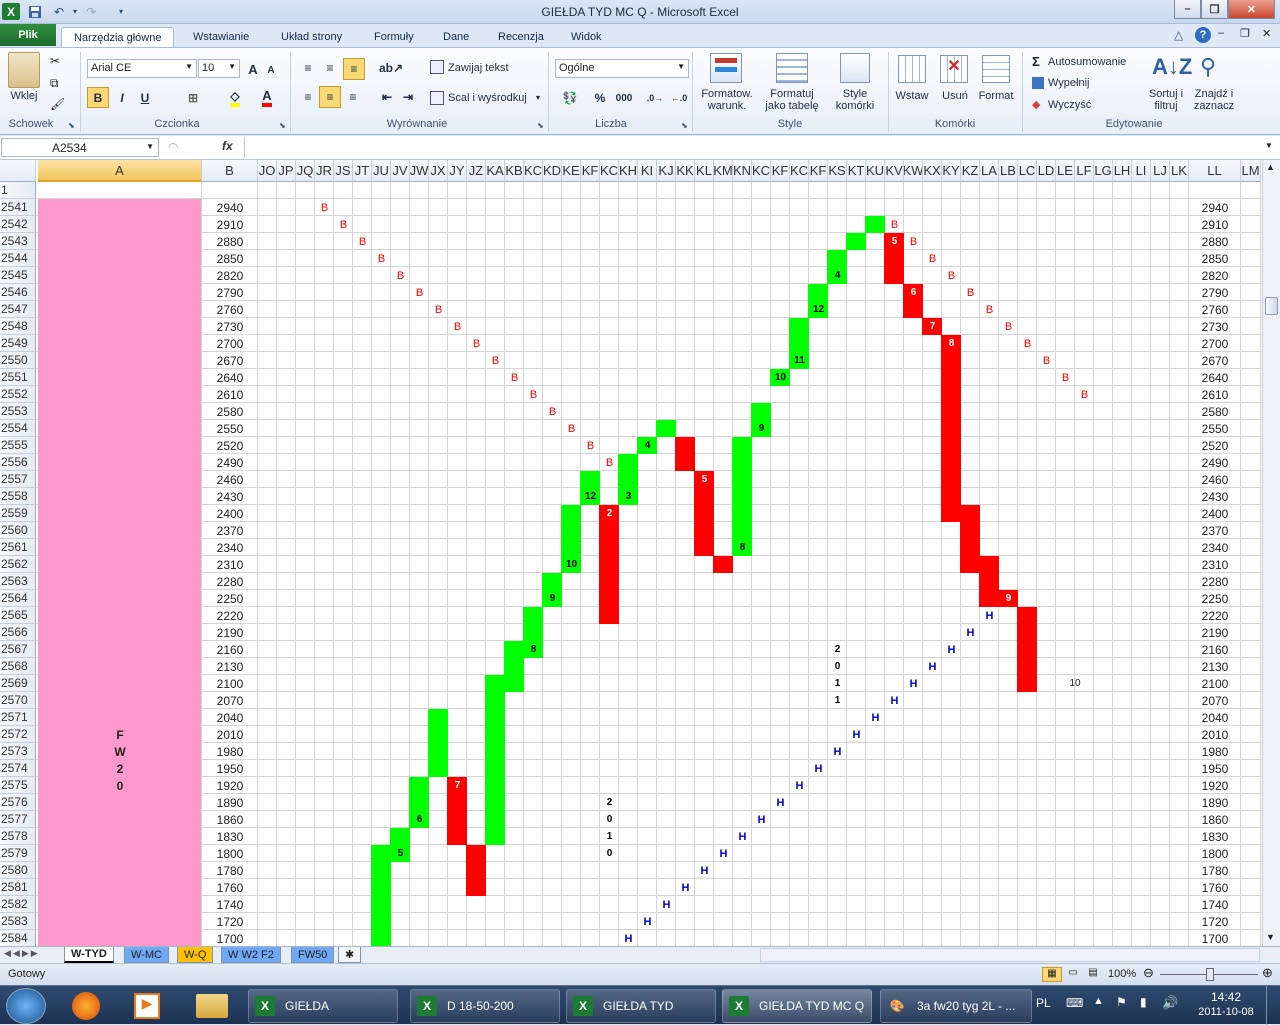 The width and height of the screenshot is (1280, 1025). What do you see at coordinates (71, 125) in the screenshot?
I see `clipboard-launcher-icon: ⬊` at bounding box center [71, 125].